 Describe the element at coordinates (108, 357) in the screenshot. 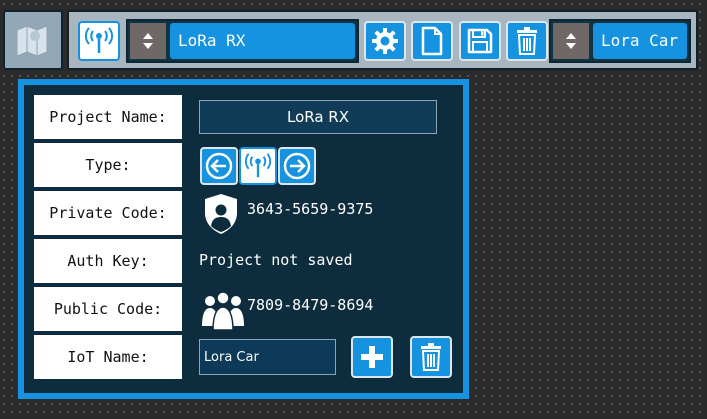

I see `iot-name-label: IoT Name:` at that location.